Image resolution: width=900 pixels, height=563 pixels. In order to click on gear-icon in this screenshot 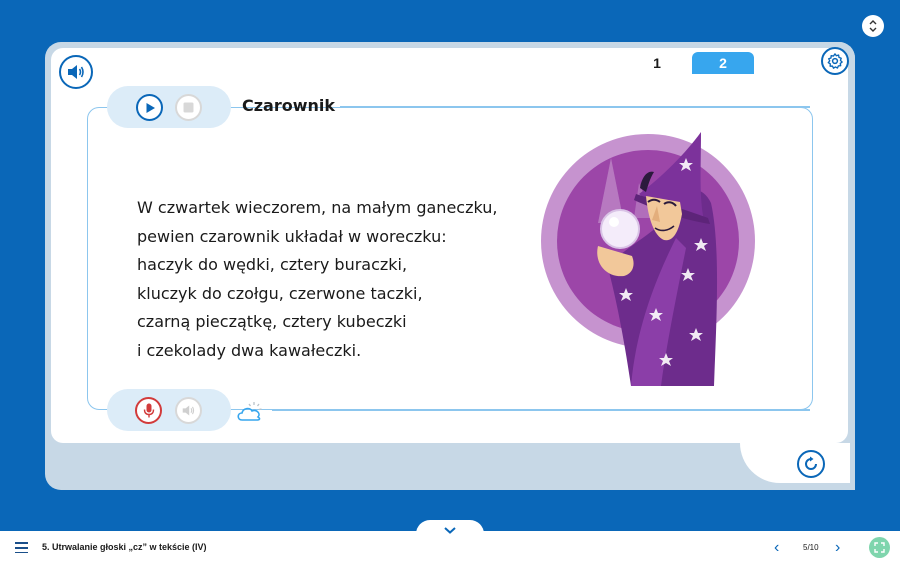, I will do `click(835, 61)`.